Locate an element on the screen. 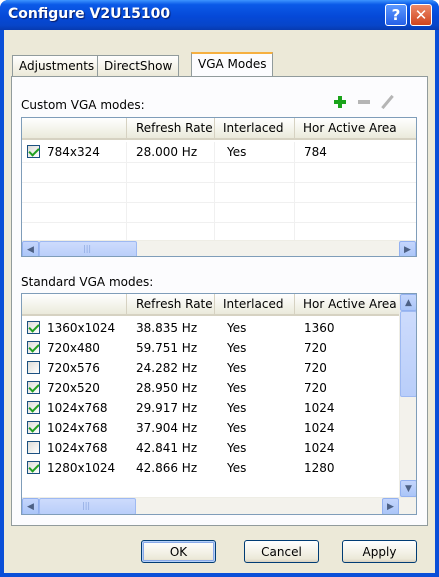 This screenshot has width=439, height=577. table-row: 1360x1024 38.835 Hz Yes 1360 is located at coordinates (210, 328).